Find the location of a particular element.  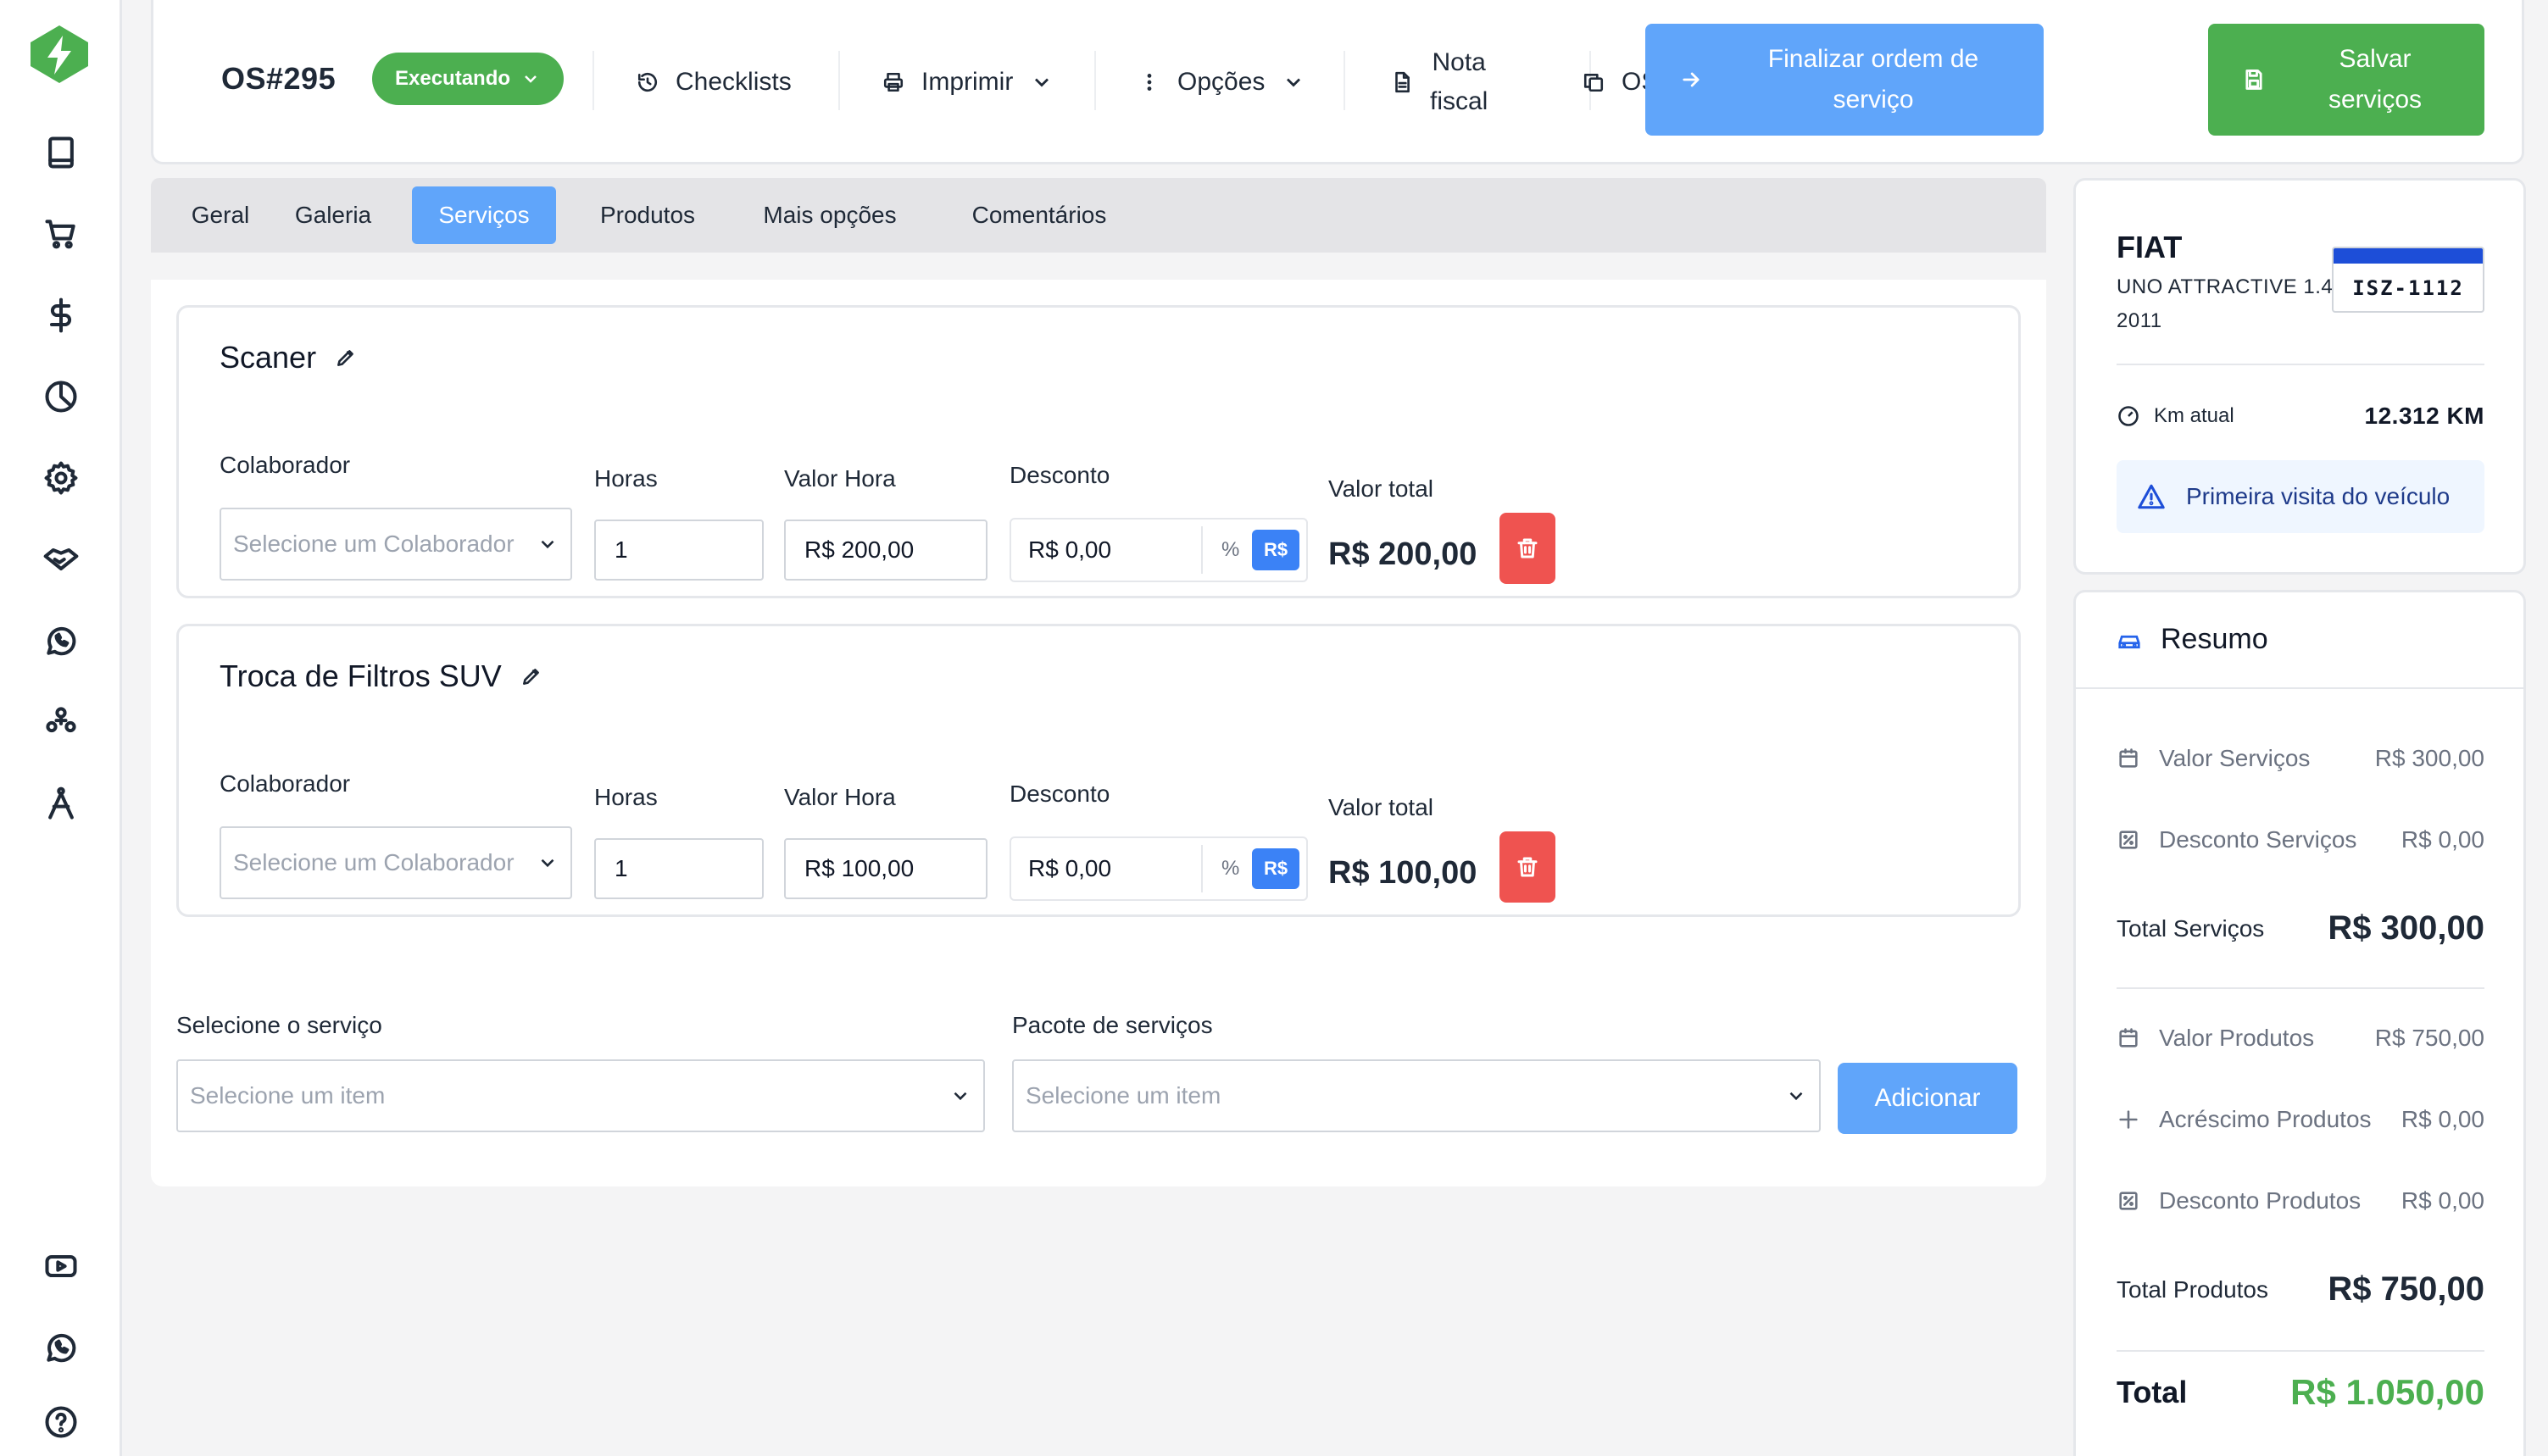

service-placeholder: Selecione um item is located at coordinates (288, 1095).